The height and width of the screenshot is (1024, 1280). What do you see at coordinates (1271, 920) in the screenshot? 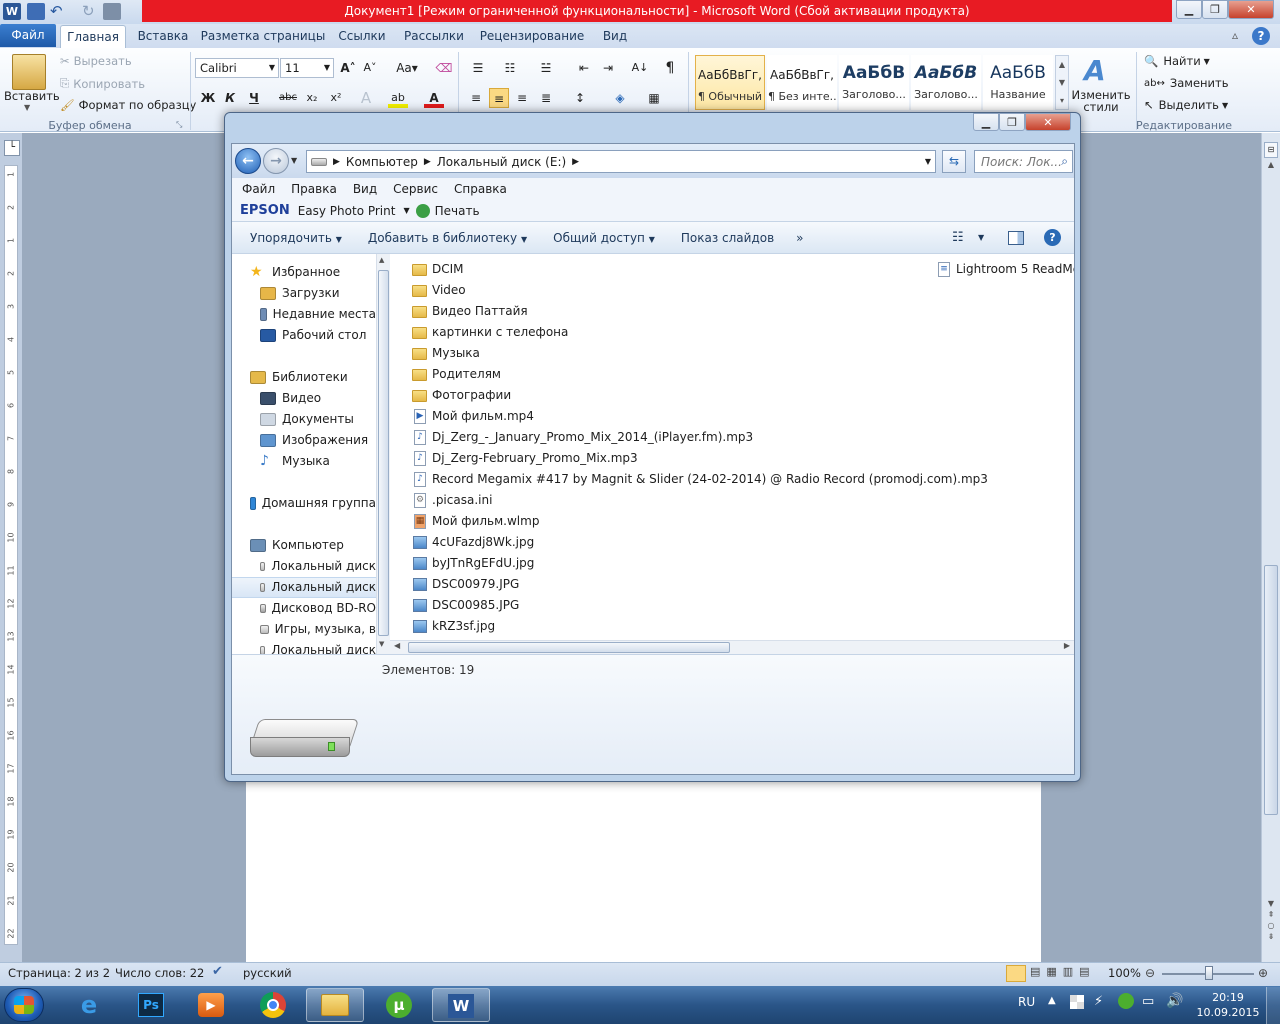
I see `scroll-down-icon: ▼ ⇞ ○ ⇟` at bounding box center [1271, 920].